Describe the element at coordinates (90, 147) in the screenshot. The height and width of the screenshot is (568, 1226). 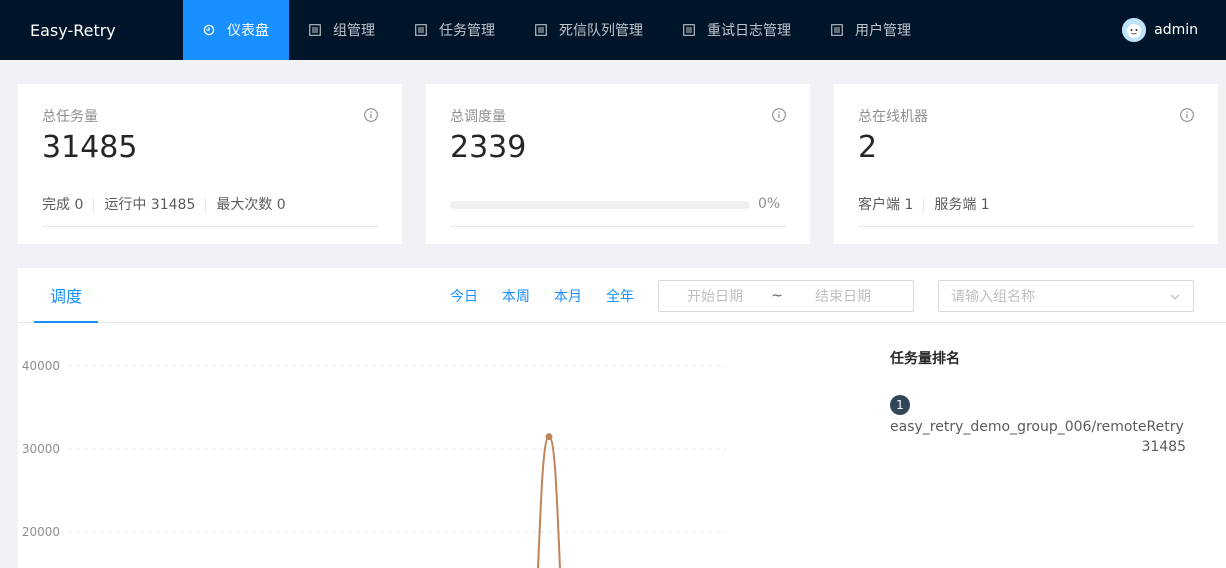
I see `card-value: 31485` at that location.